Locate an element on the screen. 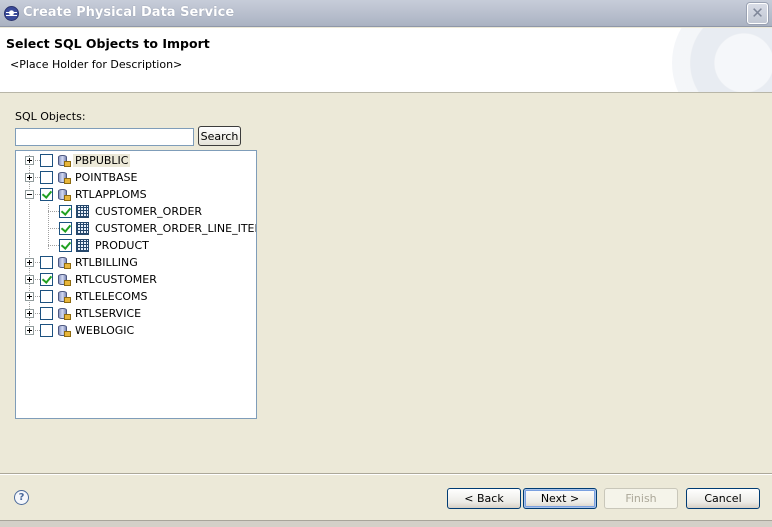  tree-node-customer-order-line-item: CUSTOMER_ORDER_LINE_ITEM is located at coordinates (136, 228).